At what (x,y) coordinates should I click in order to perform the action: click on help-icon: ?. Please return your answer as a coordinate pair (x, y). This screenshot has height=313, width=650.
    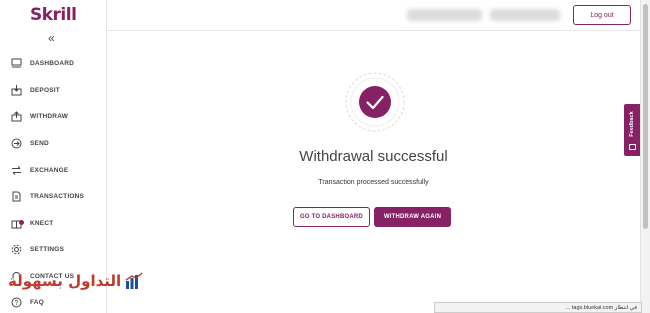
    Looking at the image, I should click on (16, 302).